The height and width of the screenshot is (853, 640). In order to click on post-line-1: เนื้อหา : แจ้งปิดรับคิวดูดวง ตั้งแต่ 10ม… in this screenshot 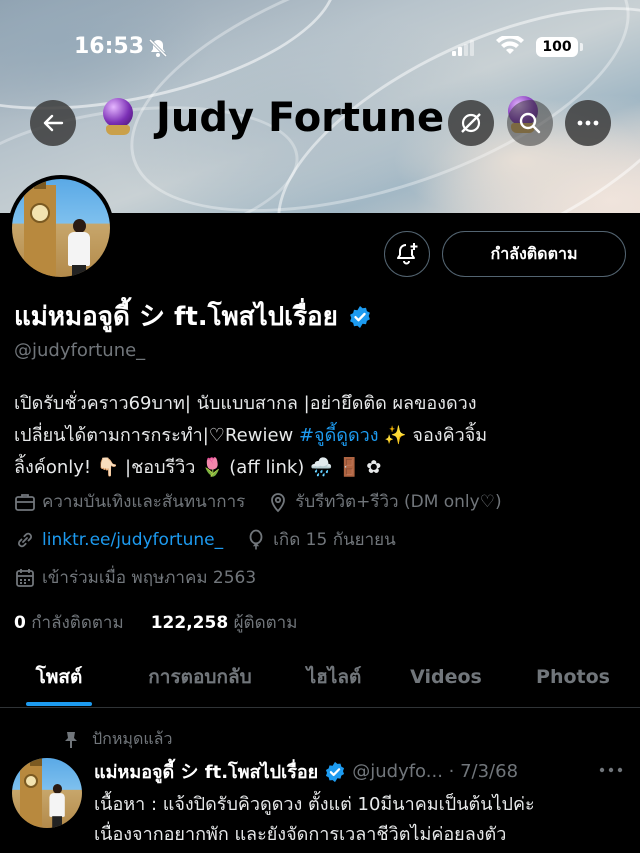, I will do `click(314, 804)`.